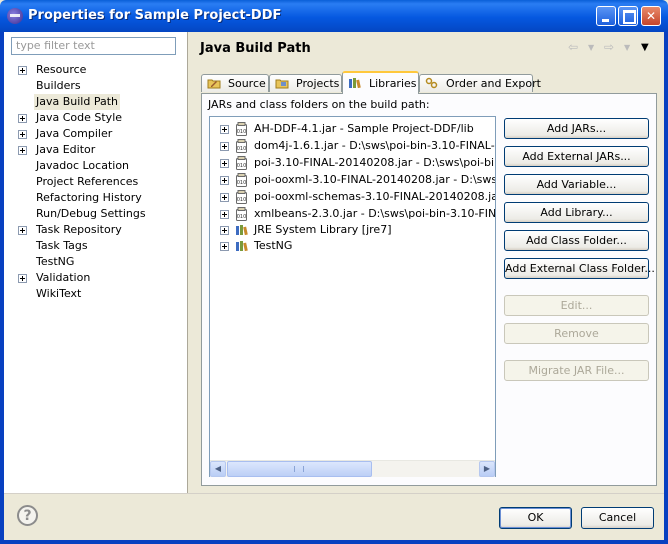 This screenshot has height=544, width=668. What do you see at coordinates (355, 83) in the screenshot?
I see `libraries-icon` at bounding box center [355, 83].